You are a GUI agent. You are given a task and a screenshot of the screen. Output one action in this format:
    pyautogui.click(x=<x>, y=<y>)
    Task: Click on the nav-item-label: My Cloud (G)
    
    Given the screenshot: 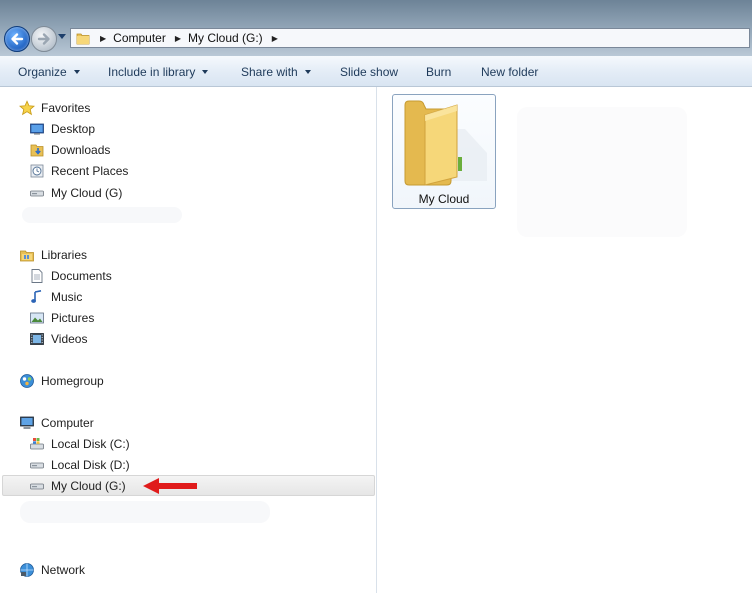 What is the action you would take?
    pyautogui.click(x=87, y=192)
    